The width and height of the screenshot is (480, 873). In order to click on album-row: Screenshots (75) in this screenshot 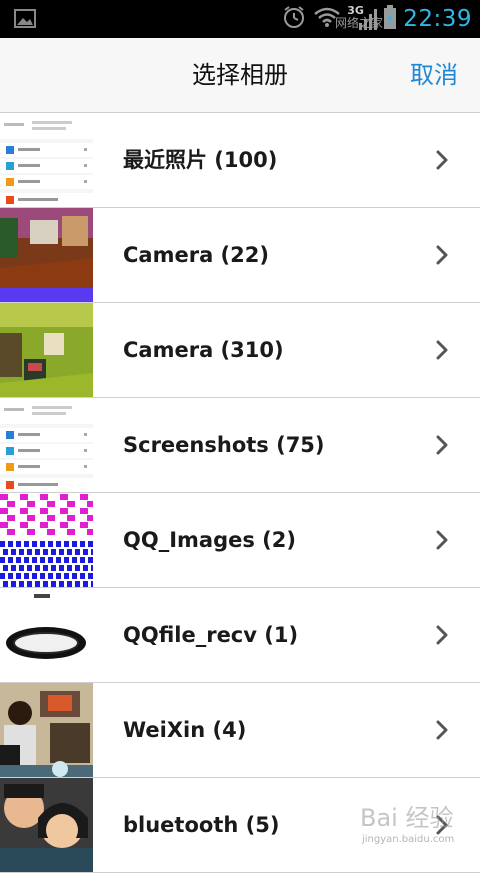, I will do `click(240, 445)`.